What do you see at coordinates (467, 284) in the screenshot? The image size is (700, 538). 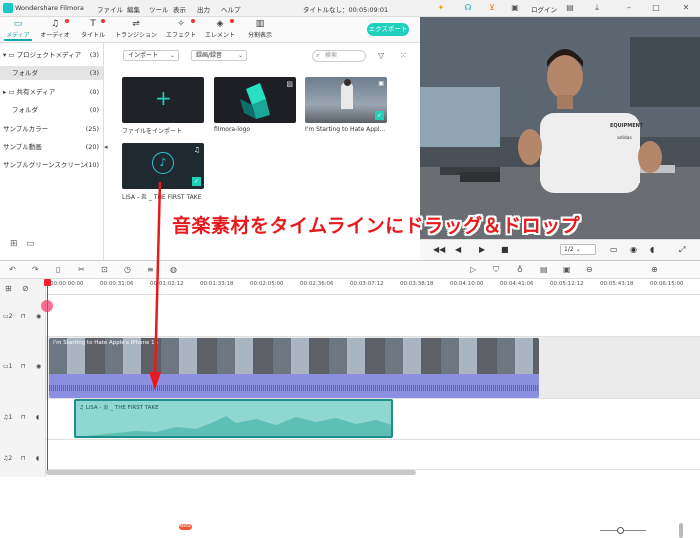 I see `ruler-tick-label: 00:04:10:00` at bounding box center [467, 284].